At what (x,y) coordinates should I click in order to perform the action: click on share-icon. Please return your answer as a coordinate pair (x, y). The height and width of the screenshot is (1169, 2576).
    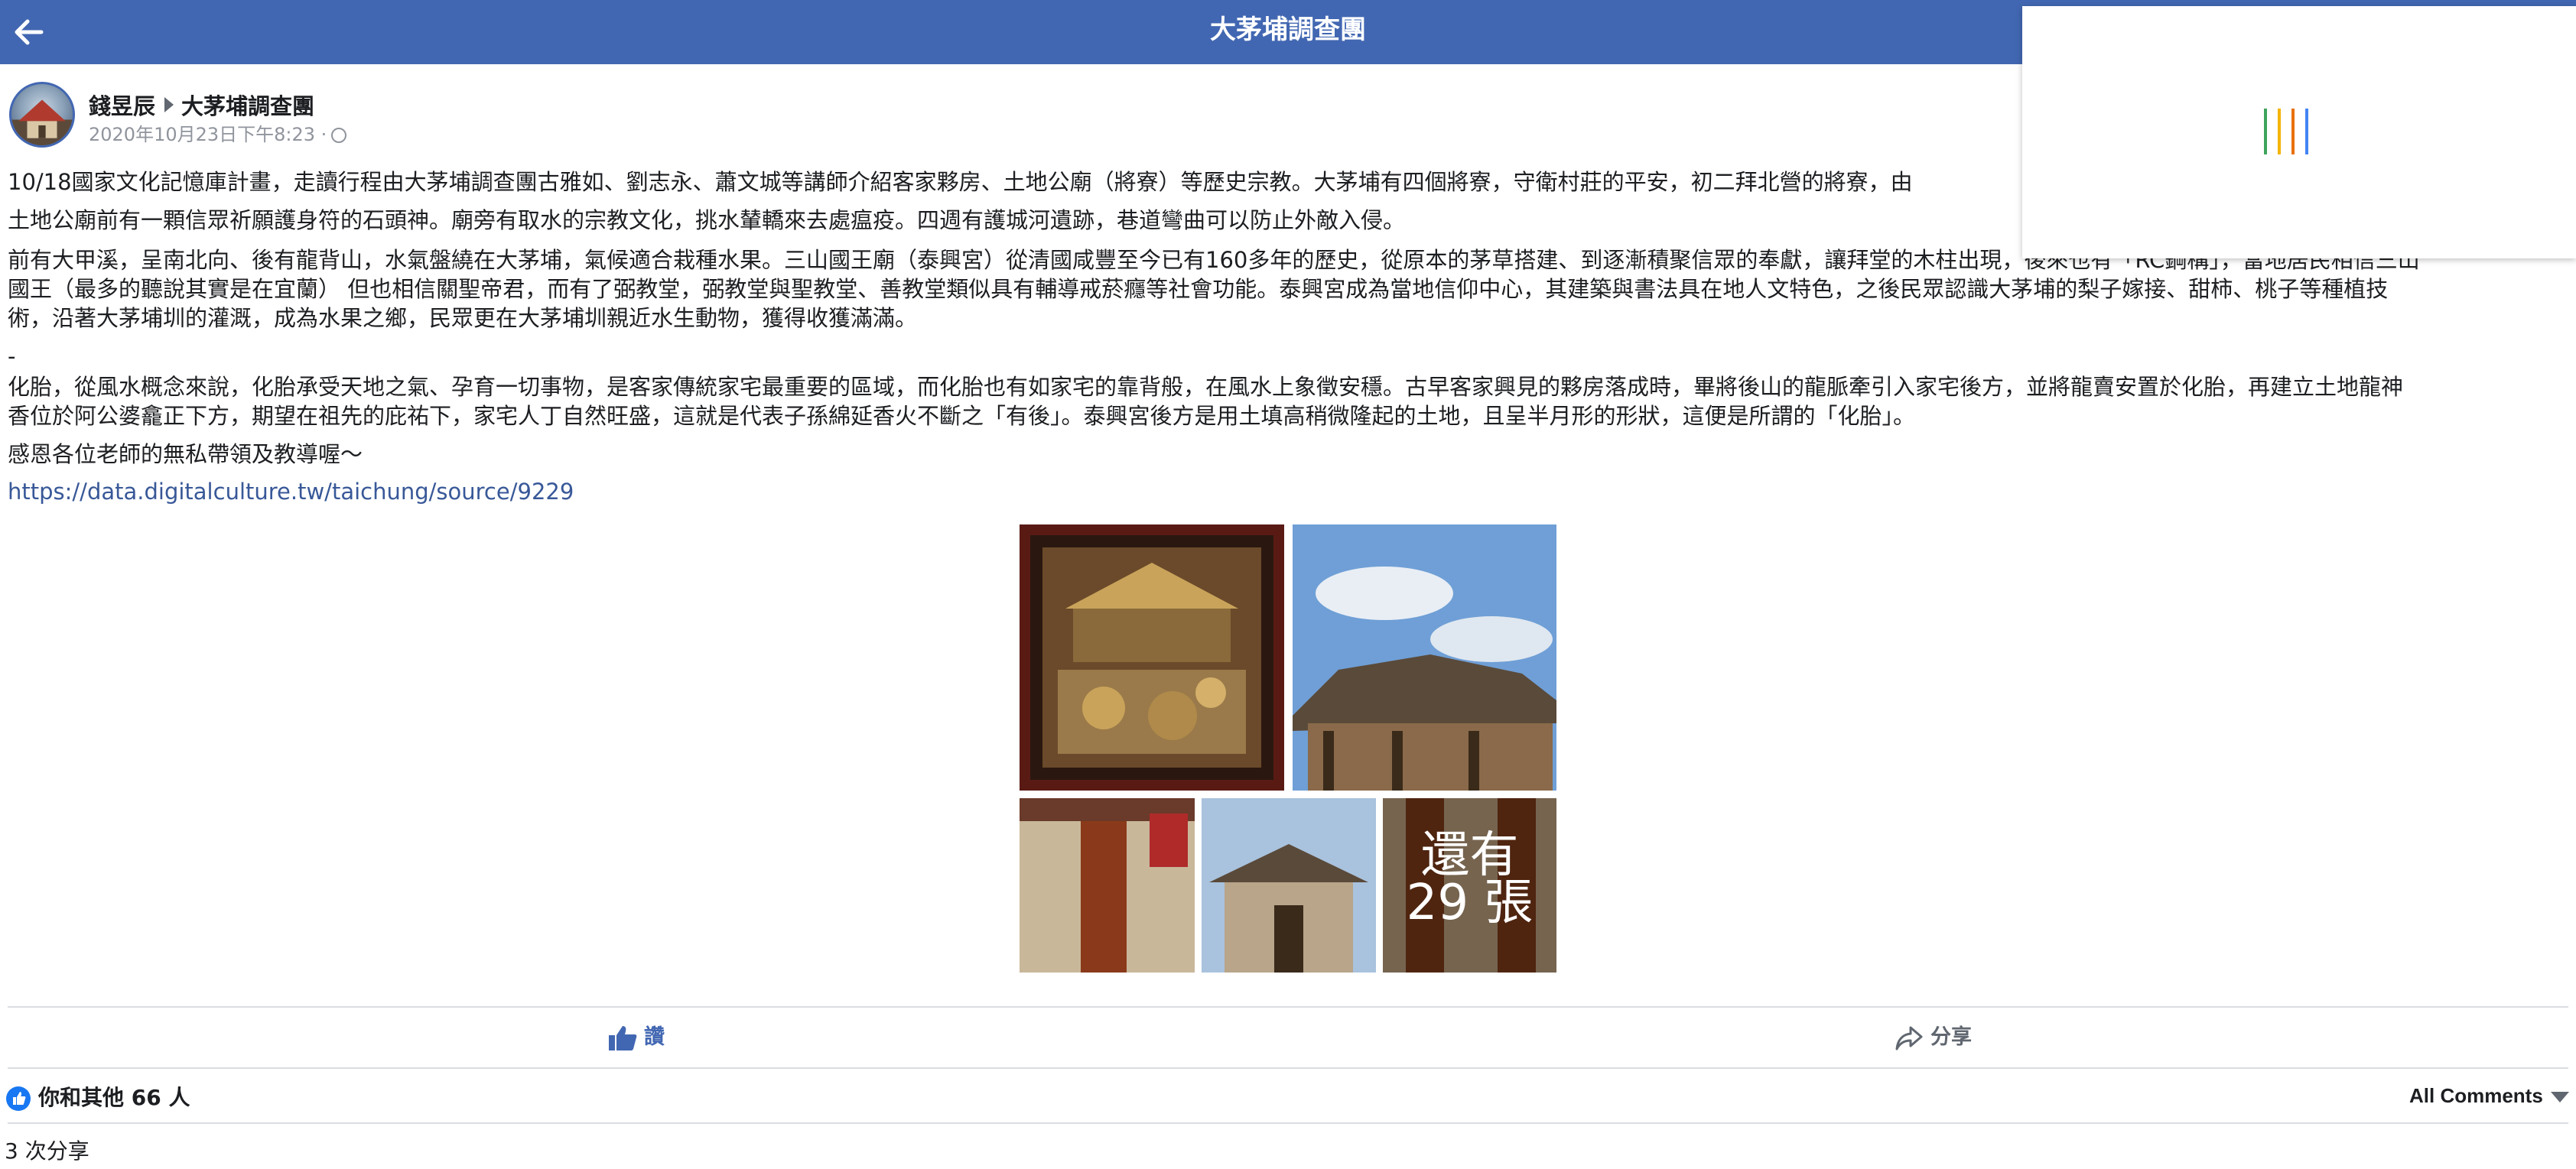
    Looking at the image, I should click on (1909, 1038).